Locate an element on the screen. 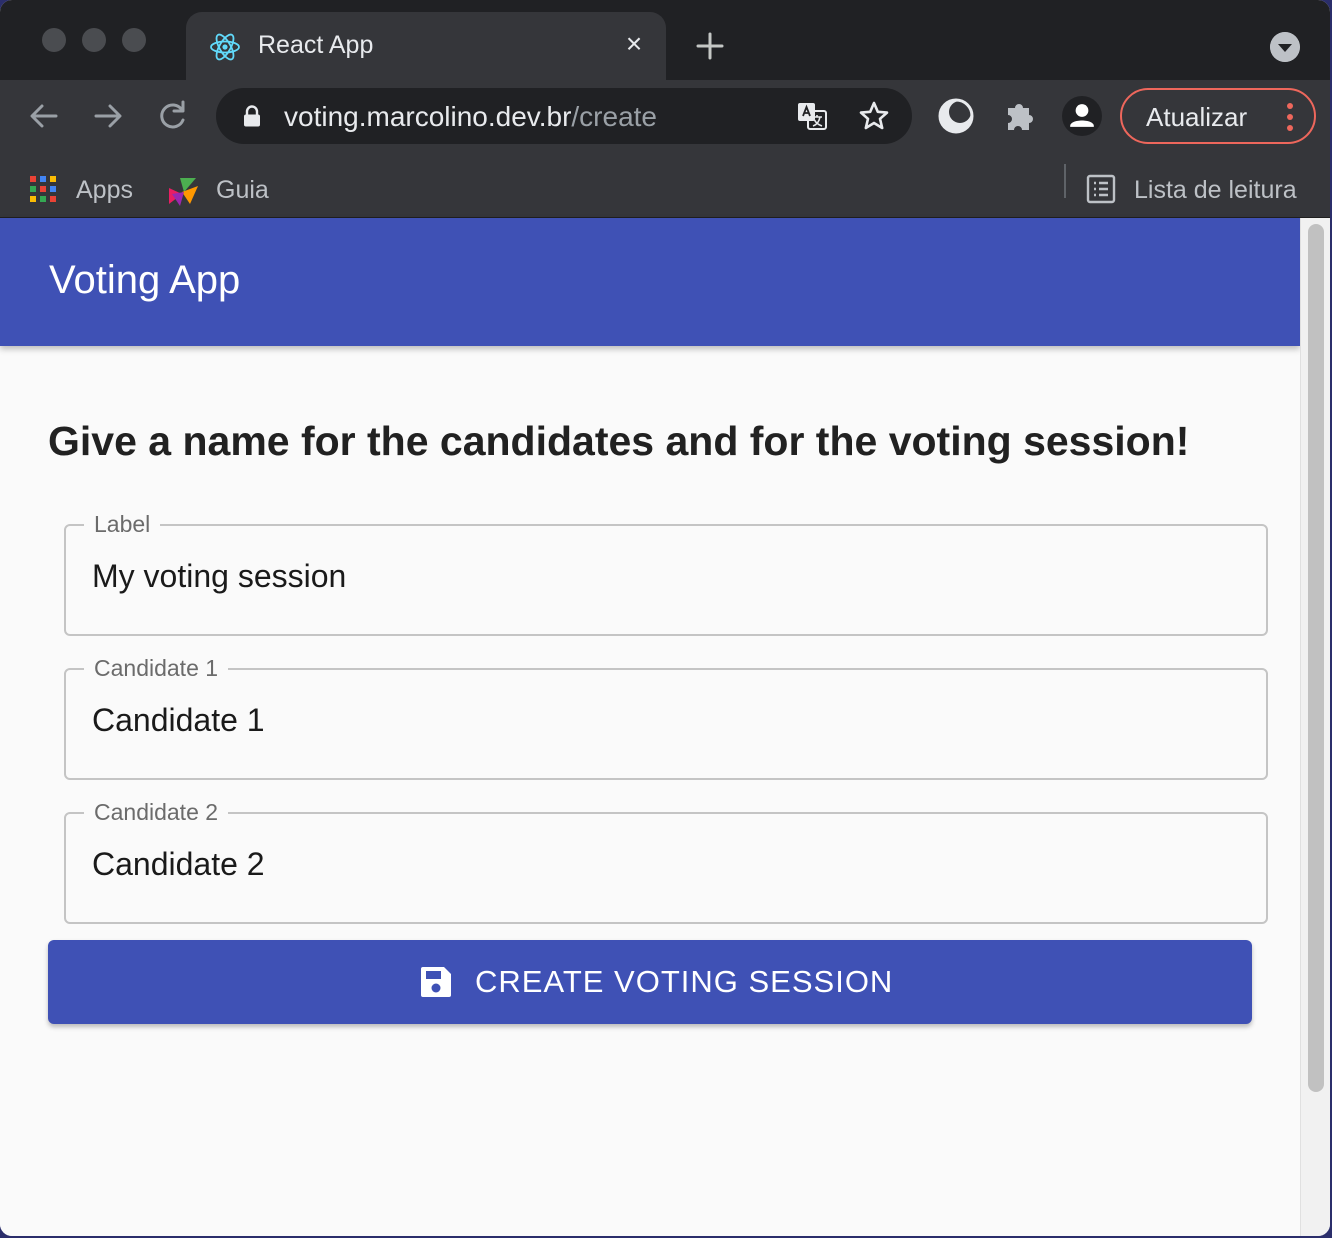 Image resolution: width=1332 pixels, height=1238 pixels. url-path: /create is located at coordinates (614, 116).